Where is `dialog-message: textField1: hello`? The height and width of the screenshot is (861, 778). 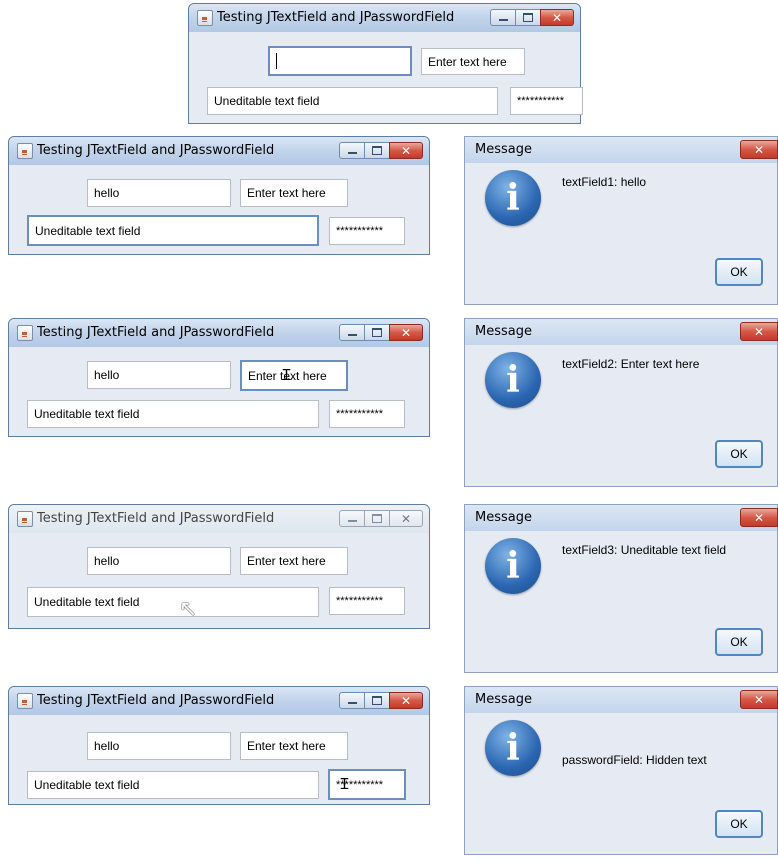 dialog-message: textField1: hello is located at coordinates (604, 182).